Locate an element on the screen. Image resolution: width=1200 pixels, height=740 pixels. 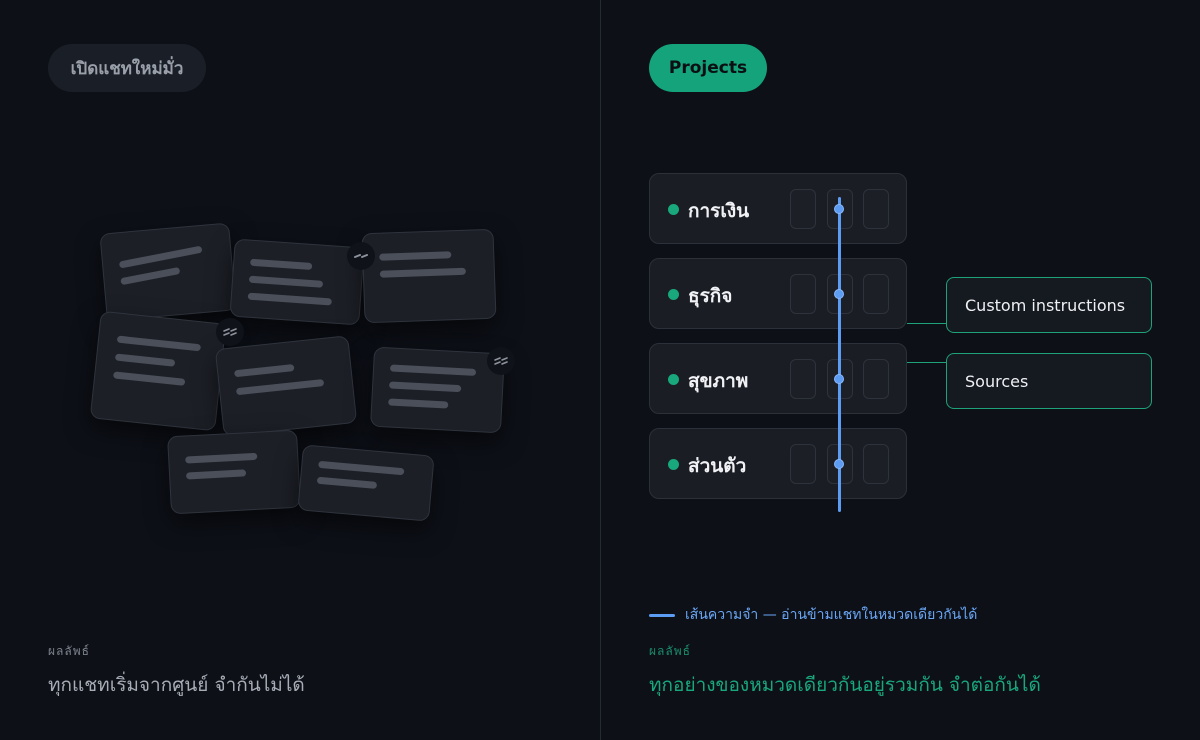
right-result-label: ผลลัพธ์ is located at coordinates (670, 651).